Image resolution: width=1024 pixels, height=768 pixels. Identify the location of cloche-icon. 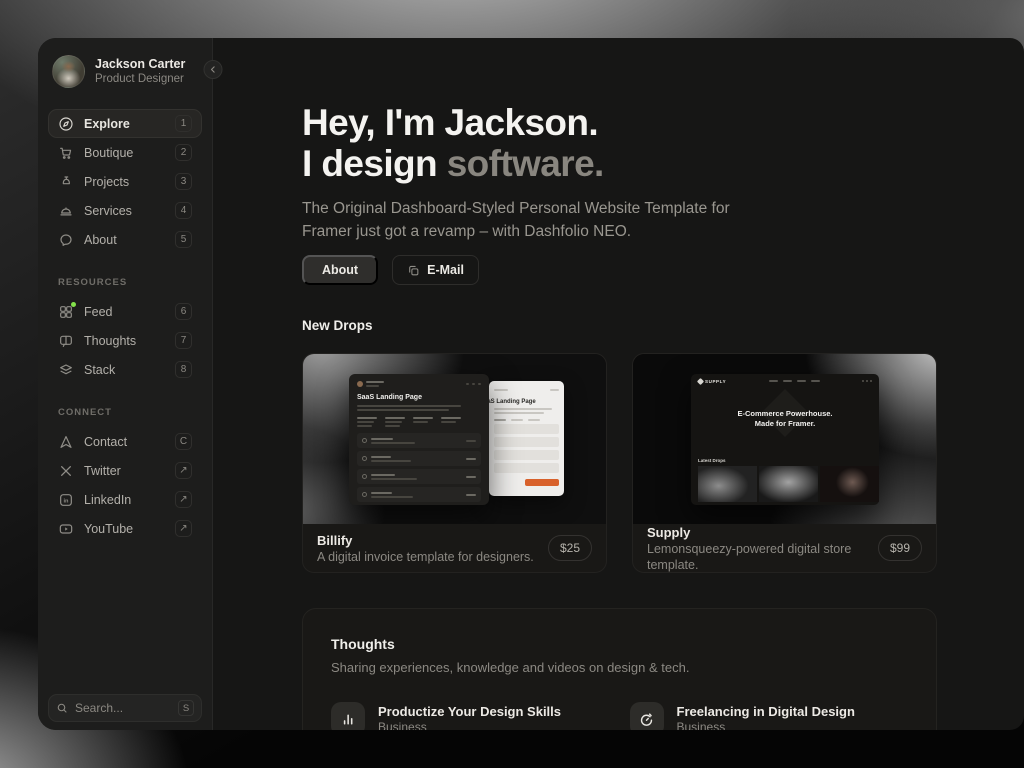
(66, 211).